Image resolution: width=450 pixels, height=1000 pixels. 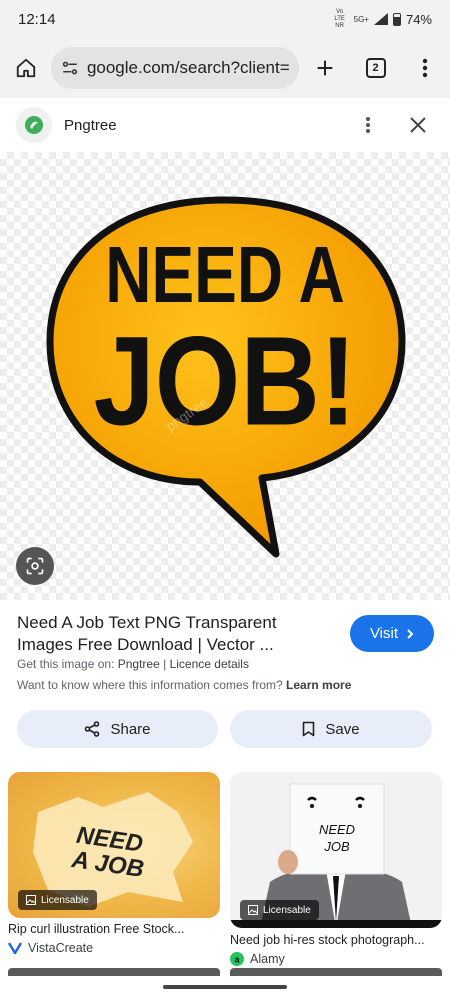 What do you see at coordinates (114, 845) in the screenshot?
I see `related-image-1: NEED A JOB Licensable` at bounding box center [114, 845].